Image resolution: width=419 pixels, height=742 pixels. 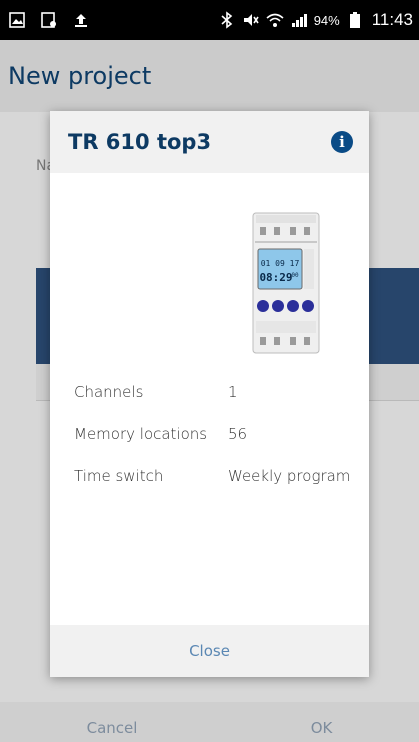 What do you see at coordinates (112, 722) in the screenshot?
I see `cancel-button: Cancel` at bounding box center [112, 722].